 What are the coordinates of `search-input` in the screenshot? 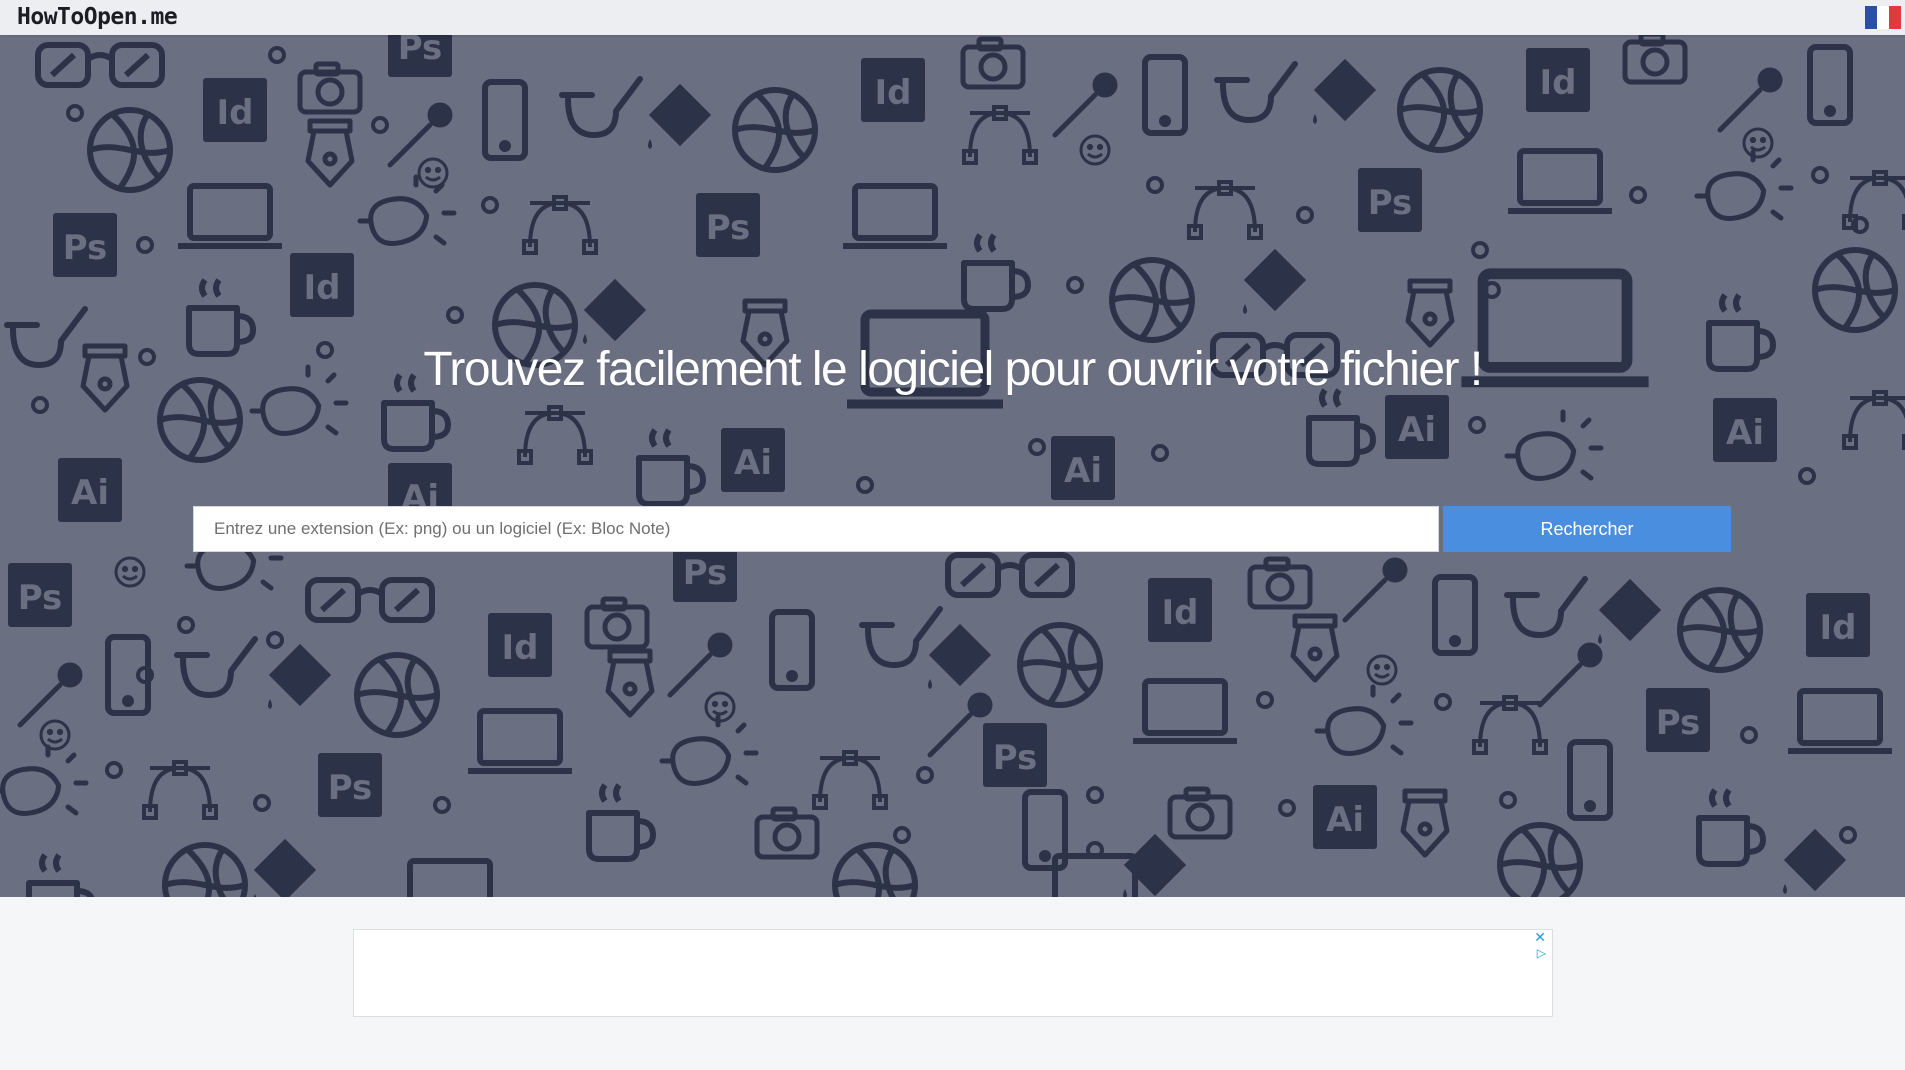 It's located at (816, 529).